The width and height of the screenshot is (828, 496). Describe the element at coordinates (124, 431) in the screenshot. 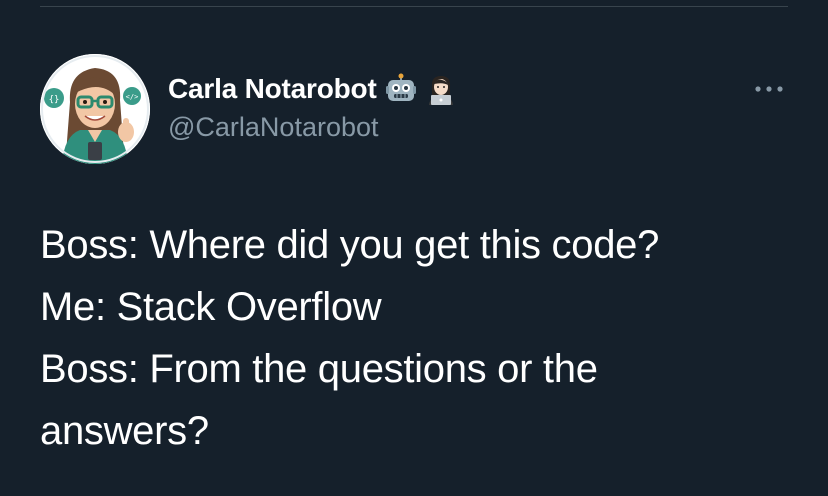

I see `tweet-text-line: answers?` at that location.